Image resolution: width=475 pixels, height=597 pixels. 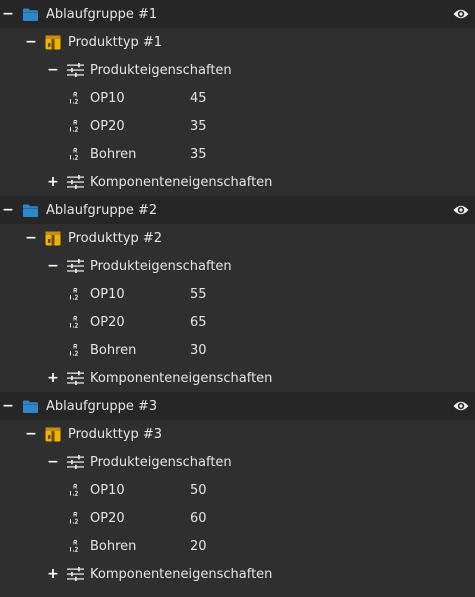 What do you see at coordinates (198, 518) in the screenshot?
I see `property-value: 60` at bounding box center [198, 518].